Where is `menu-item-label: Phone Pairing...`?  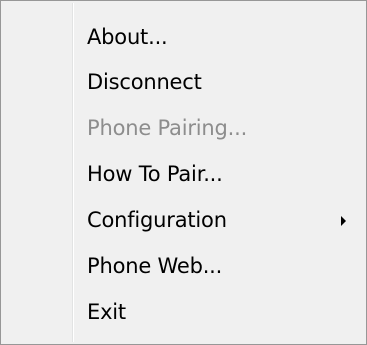
menu-item-label: Phone Pairing... is located at coordinates (167, 128).